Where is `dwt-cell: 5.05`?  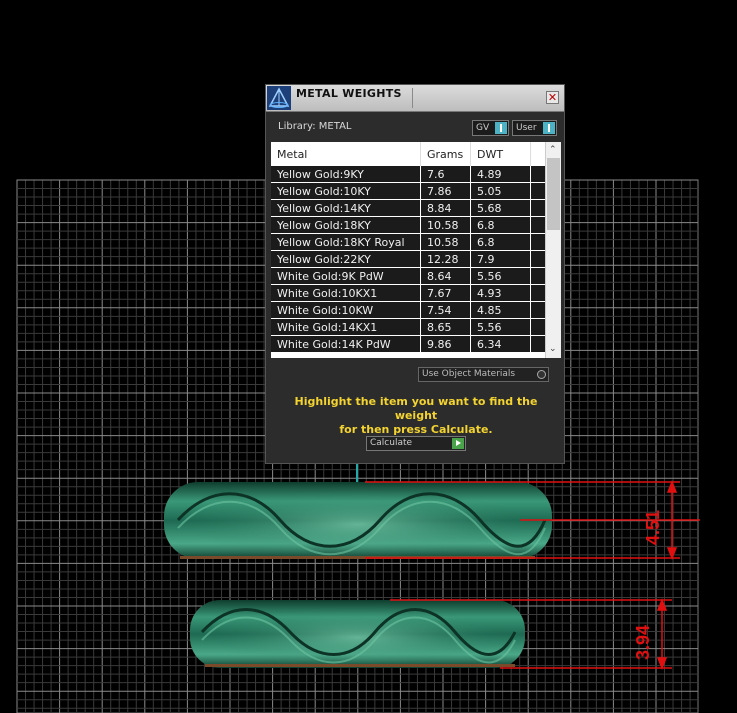
dwt-cell: 5.05 is located at coordinates (489, 191).